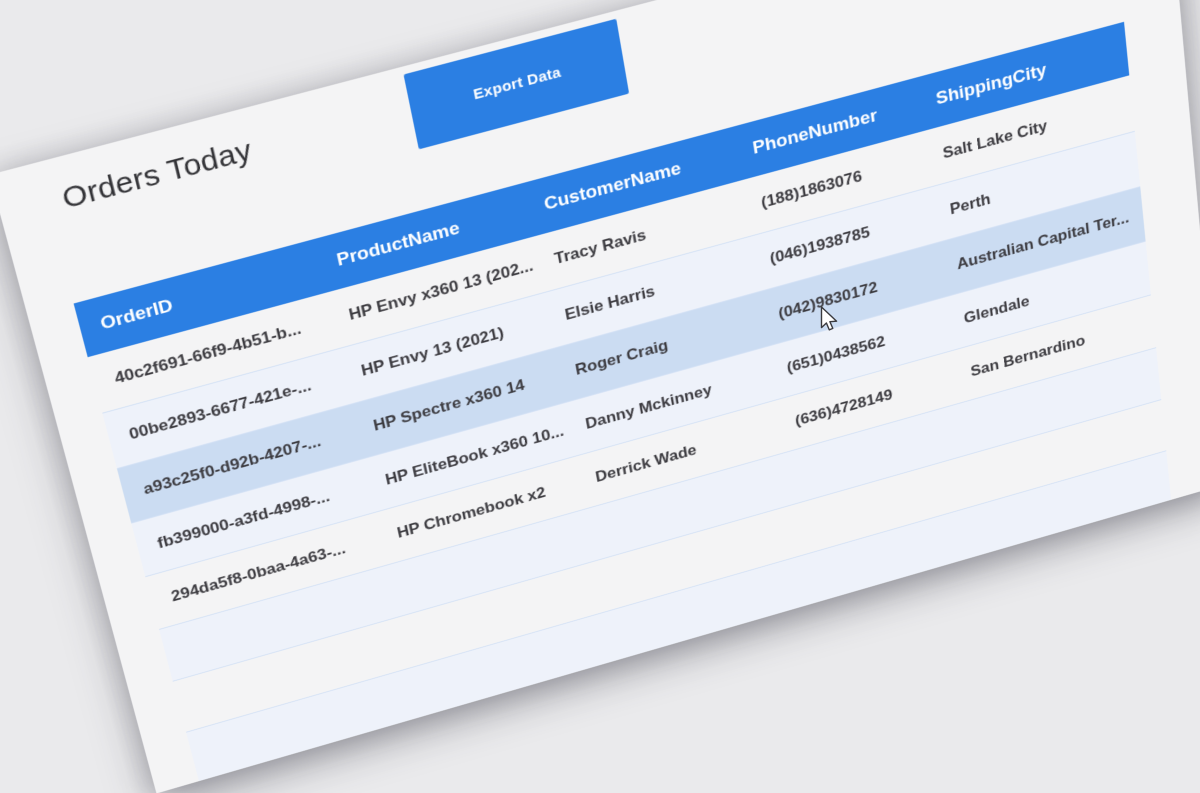 The height and width of the screenshot is (793, 1200). What do you see at coordinates (516, 84) in the screenshot?
I see `export-data-button: Export Data` at bounding box center [516, 84].